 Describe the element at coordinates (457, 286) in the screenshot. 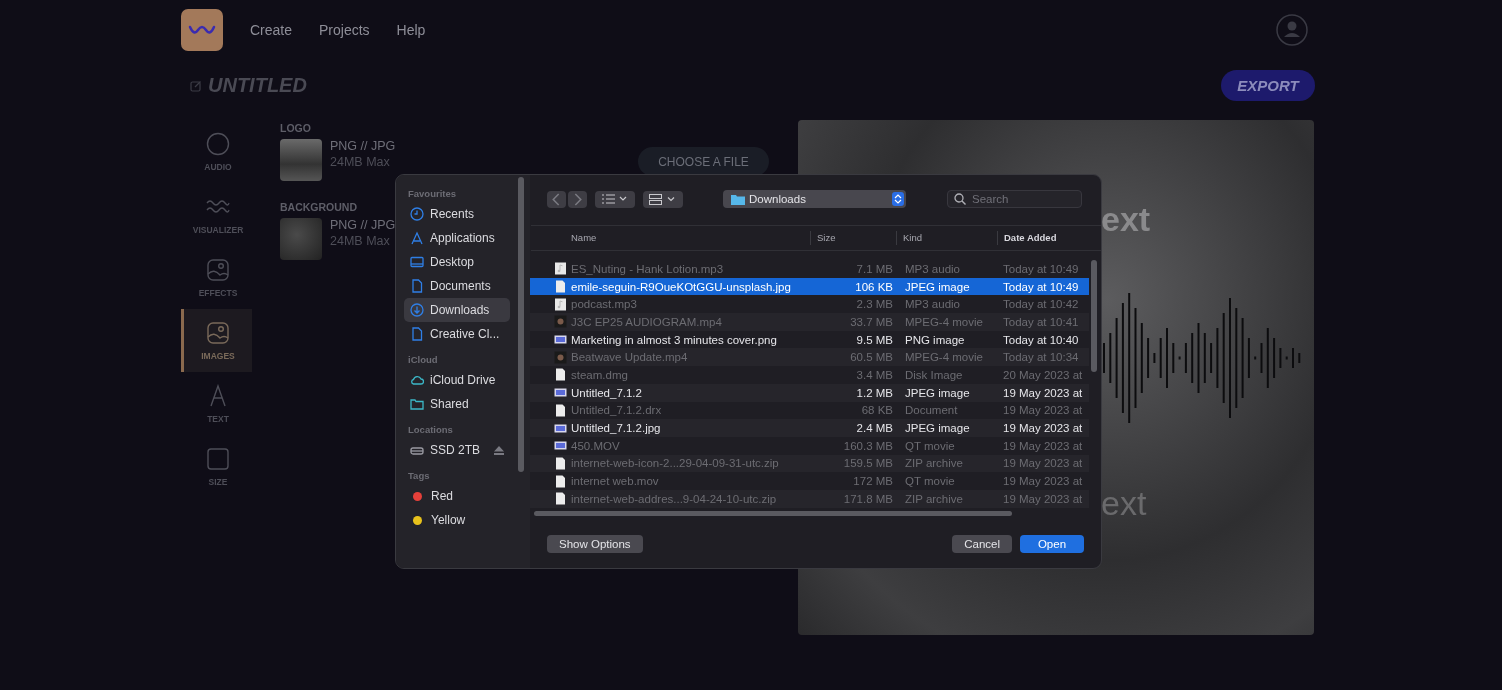

I see `sidebar-item: Documents` at that location.